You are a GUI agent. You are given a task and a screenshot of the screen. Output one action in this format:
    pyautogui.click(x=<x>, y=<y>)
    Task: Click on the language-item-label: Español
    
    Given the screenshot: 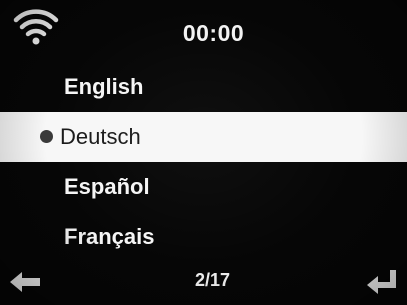 What is the action you would take?
    pyautogui.click(x=107, y=186)
    